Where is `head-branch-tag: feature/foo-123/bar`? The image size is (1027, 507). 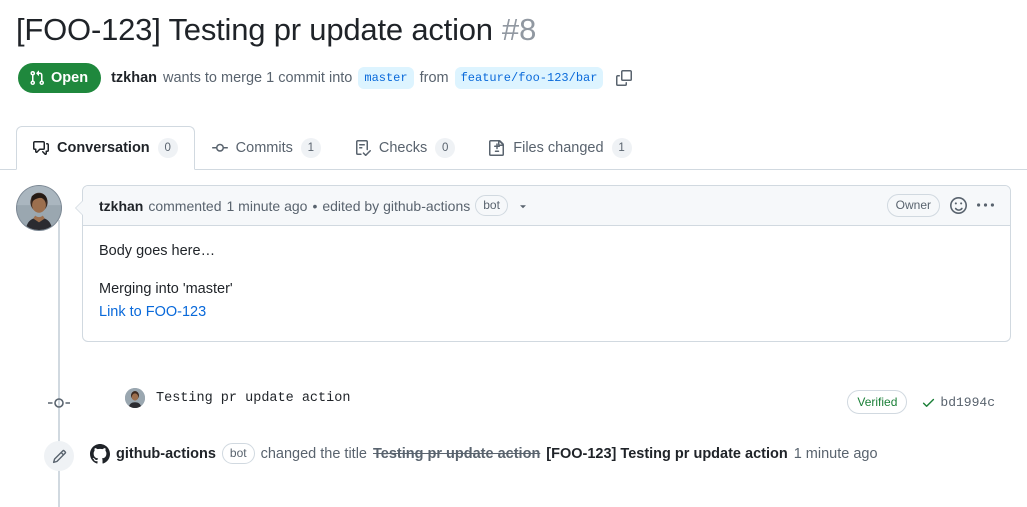 head-branch-tag: feature/foo-123/bar is located at coordinates (529, 78).